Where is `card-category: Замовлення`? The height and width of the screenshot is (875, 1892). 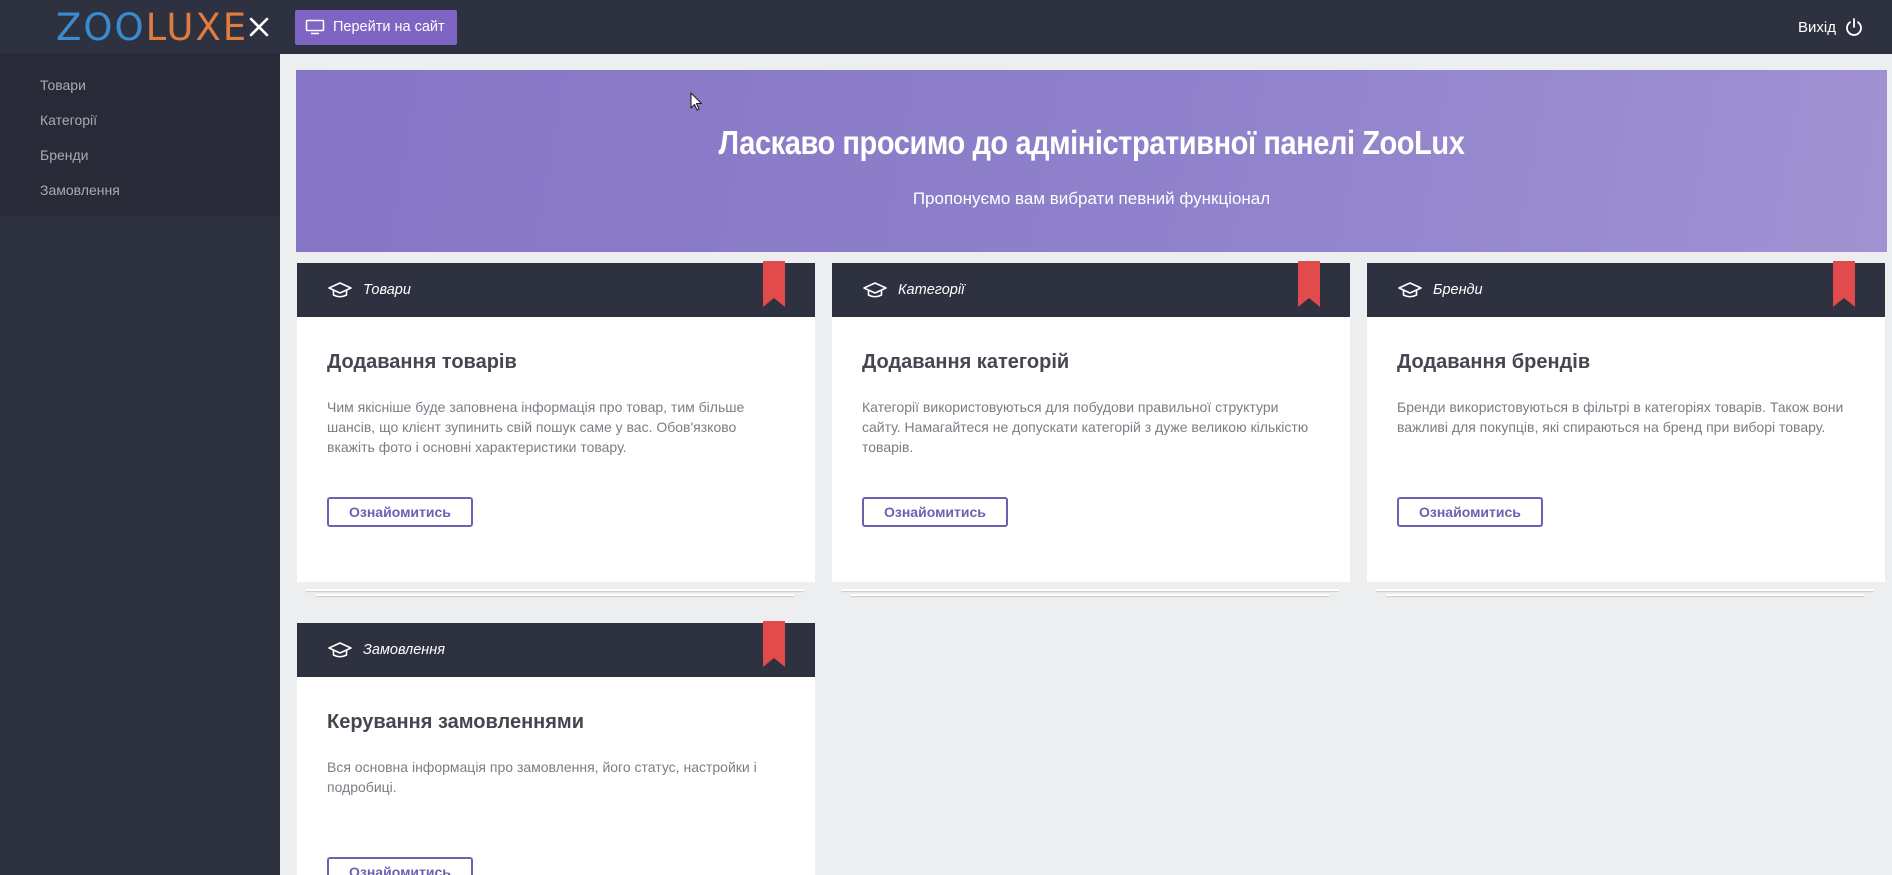
card-category: Замовлення is located at coordinates (404, 650).